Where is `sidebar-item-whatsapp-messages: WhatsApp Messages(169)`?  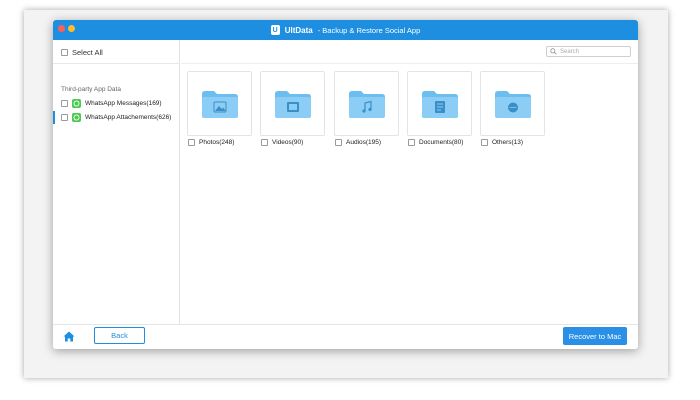 sidebar-item-whatsapp-messages: WhatsApp Messages(169) is located at coordinates (116, 103).